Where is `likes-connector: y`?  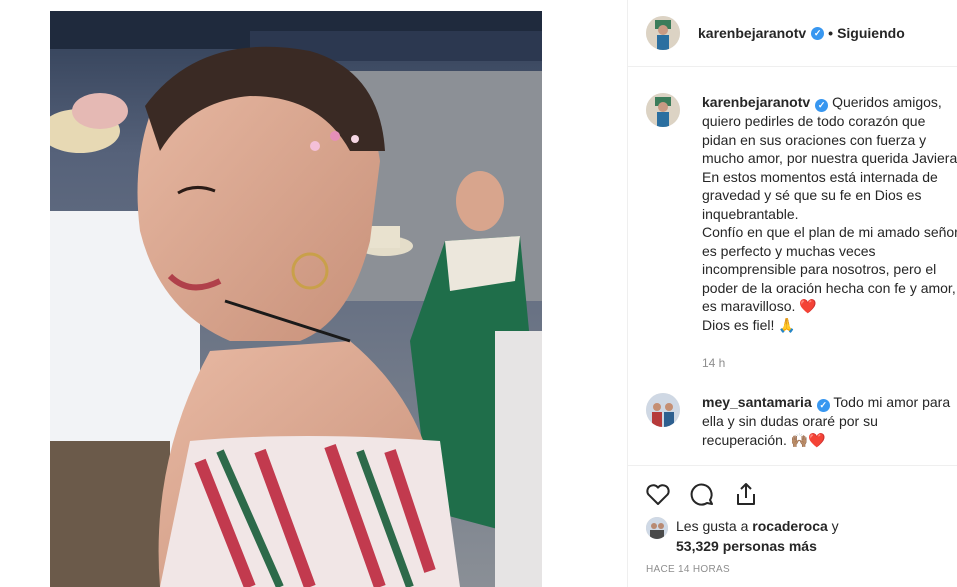
likes-connector: y is located at coordinates (835, 526).